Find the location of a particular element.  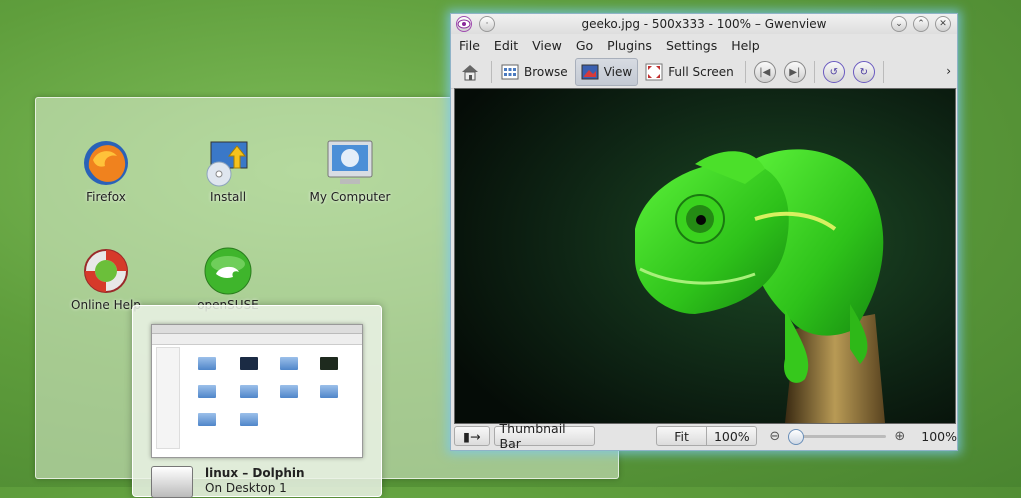

desktop-icon-opensuse: openSUSE is located at coordinates (228, 279).